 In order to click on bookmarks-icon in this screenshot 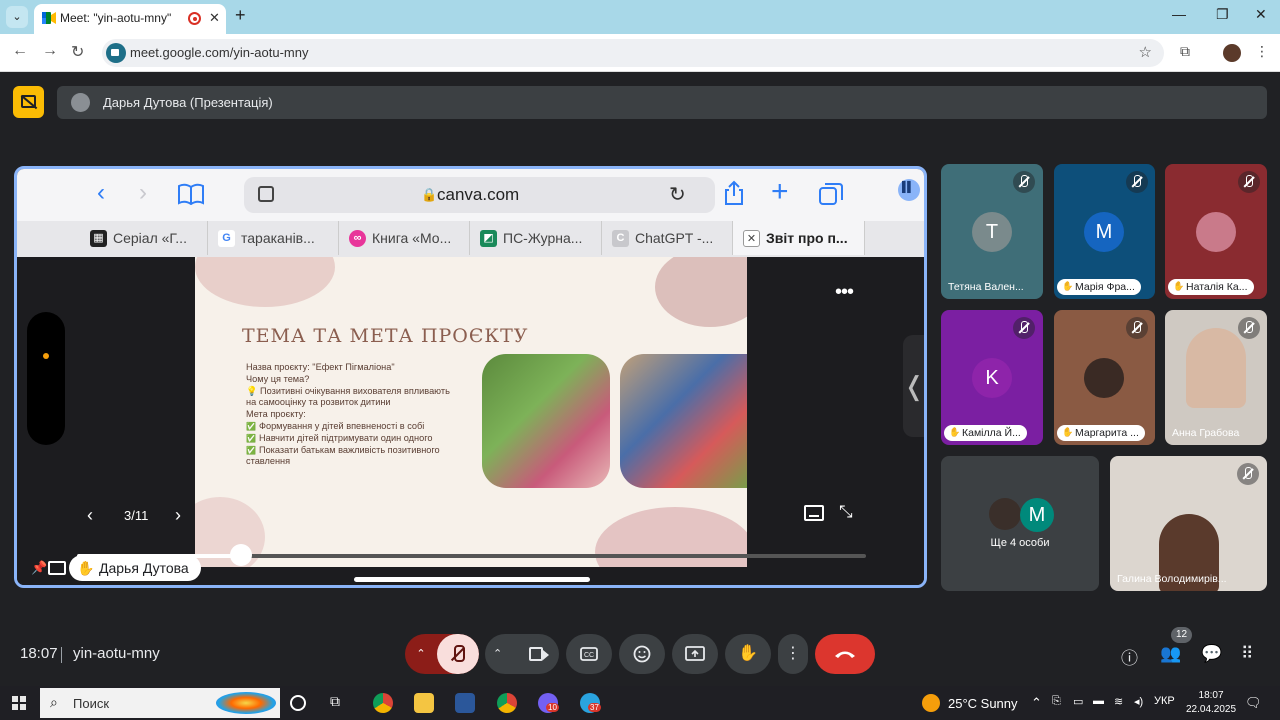, I will do `click(191, 194)`.